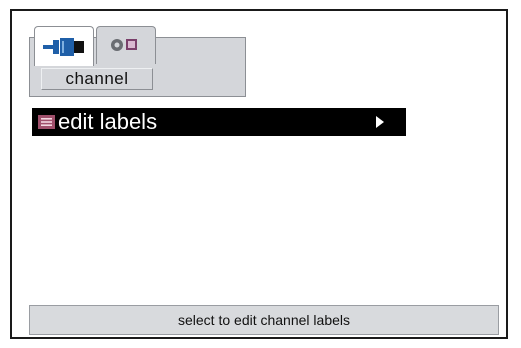 This screenshot has height=348, width=521. I want to click on record-settings-icon, so click(124, 45).